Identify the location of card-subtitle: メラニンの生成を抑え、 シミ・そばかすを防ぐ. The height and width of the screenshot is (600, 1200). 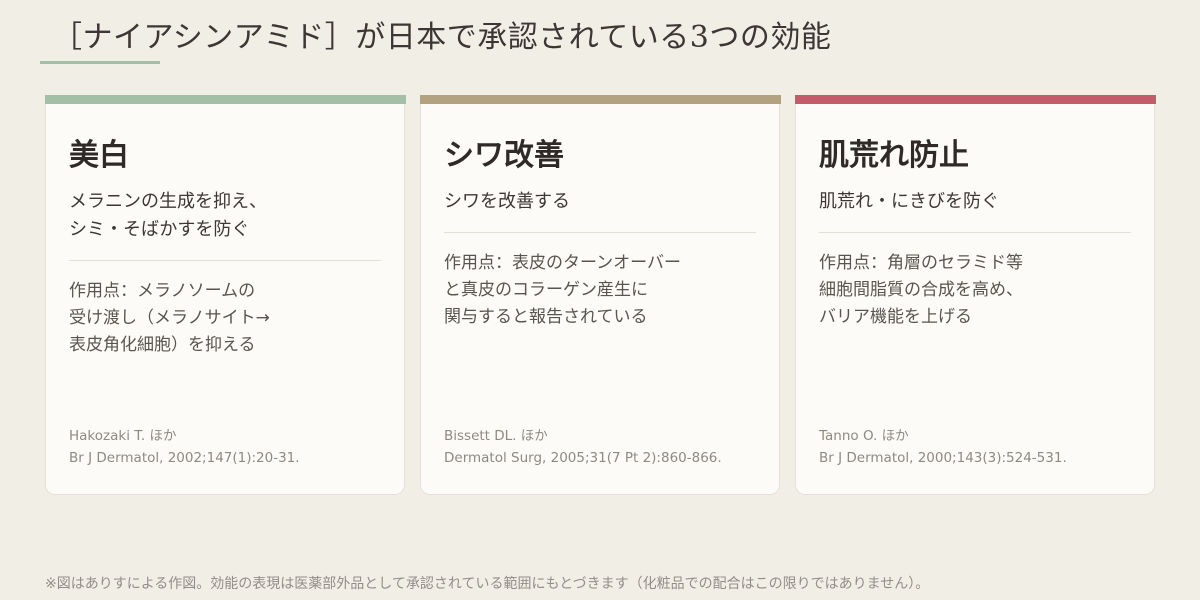
(168, 215).